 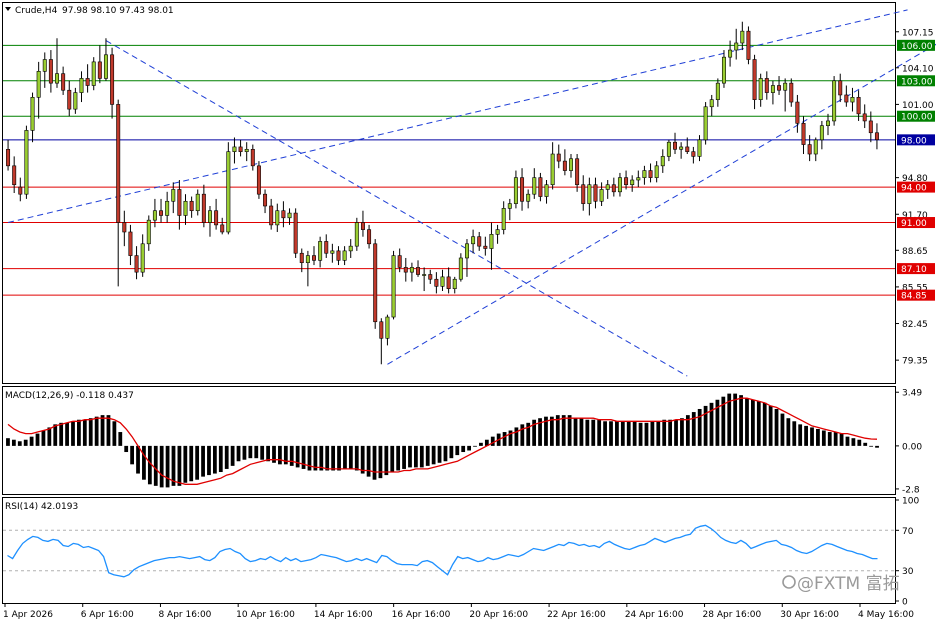 What do you see at coordinates (107, 615) in the screenshot?
I see `time-tick-1: 6 Apr 16:00` at bounding box center [107, 615].